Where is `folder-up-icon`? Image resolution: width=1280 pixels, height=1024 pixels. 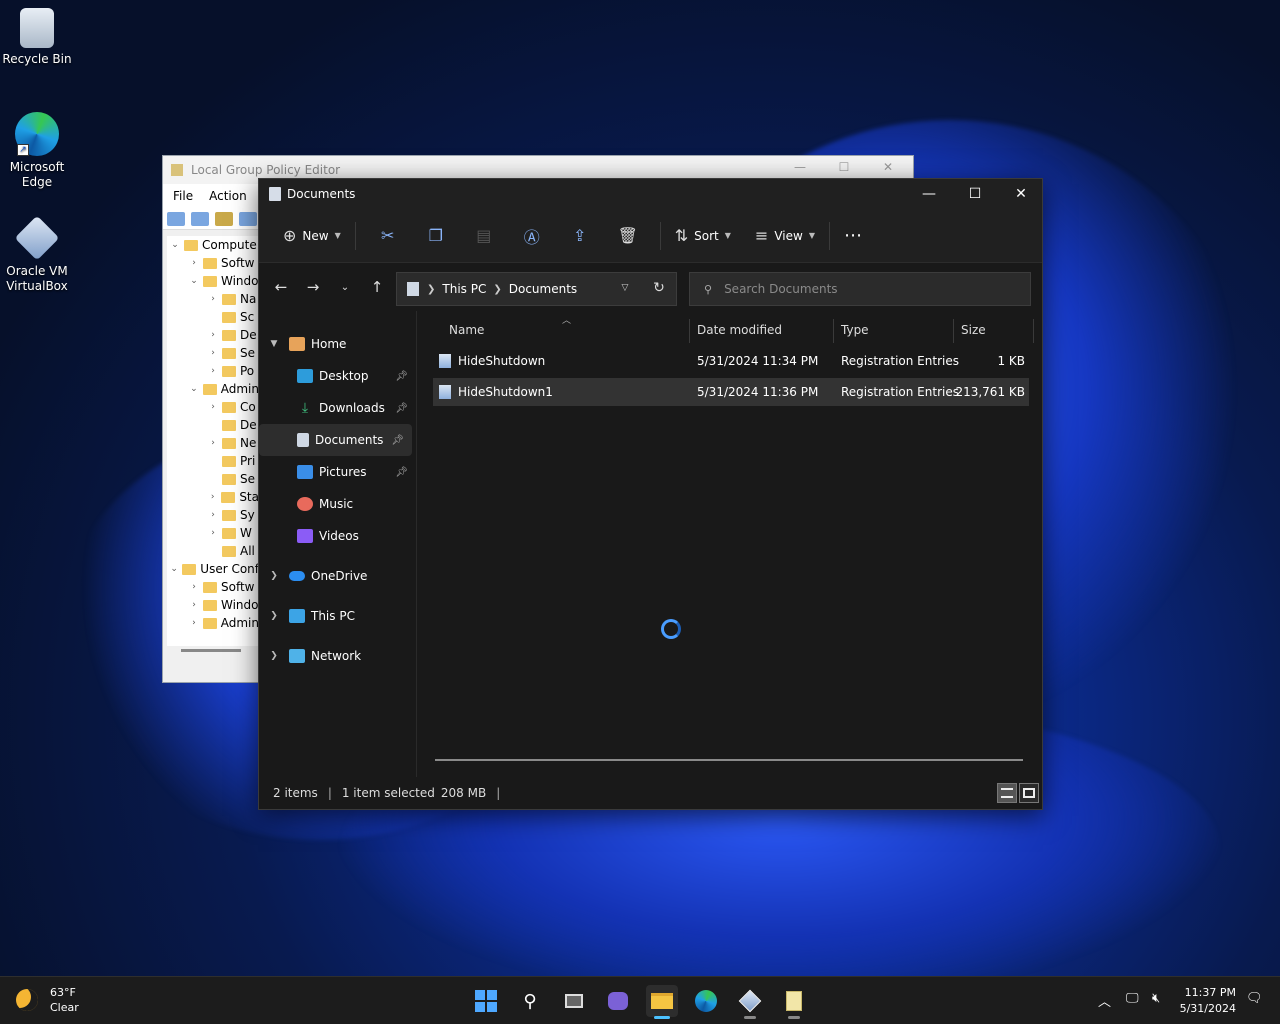
folder-up-icon is located at coordinates (224, 218).